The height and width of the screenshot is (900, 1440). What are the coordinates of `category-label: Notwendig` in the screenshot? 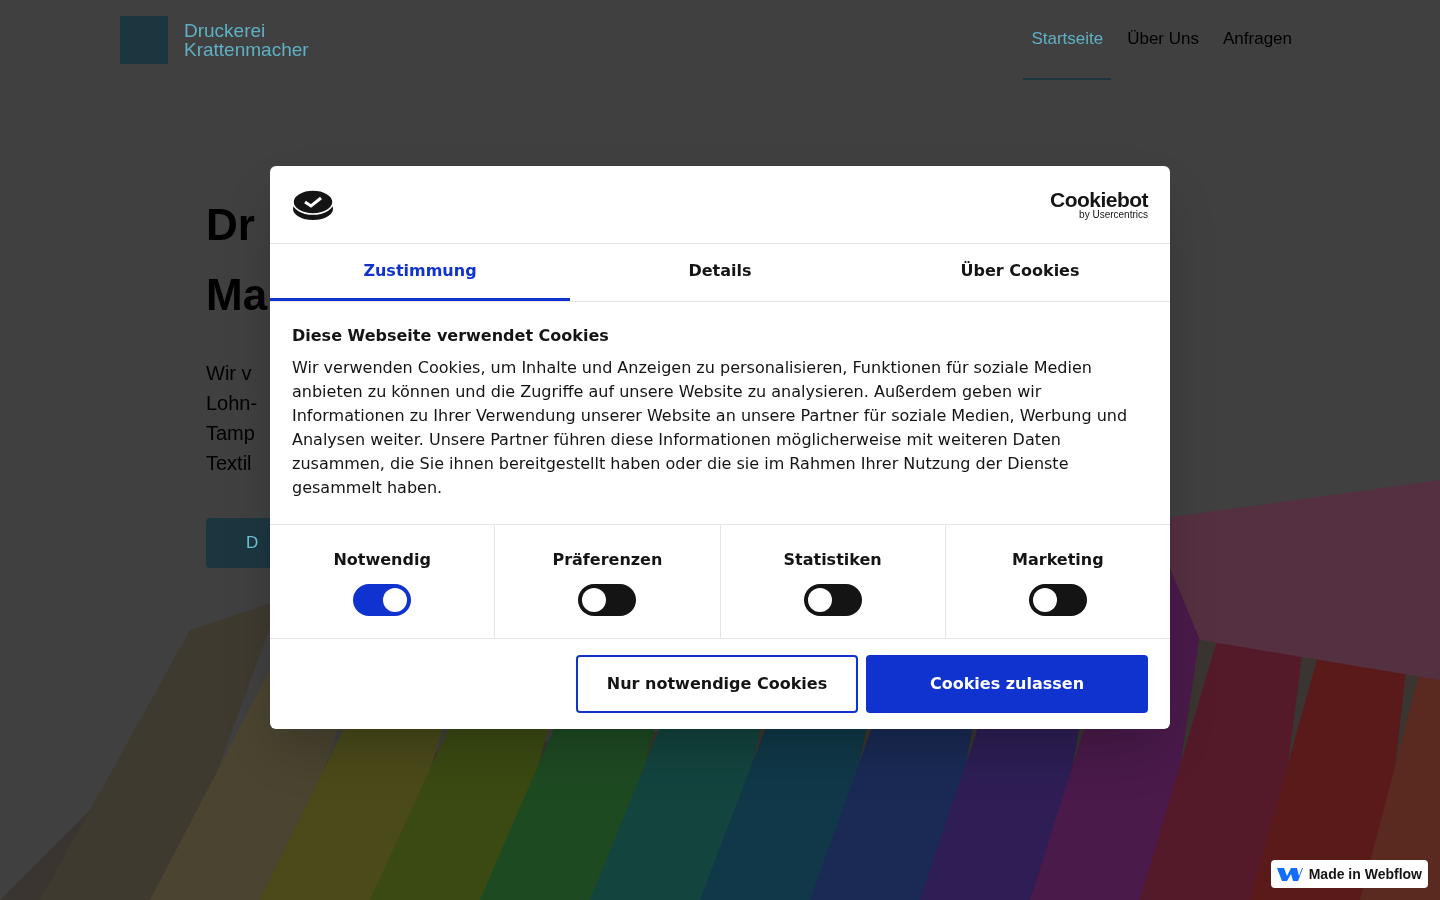 It's located at (382, 559).